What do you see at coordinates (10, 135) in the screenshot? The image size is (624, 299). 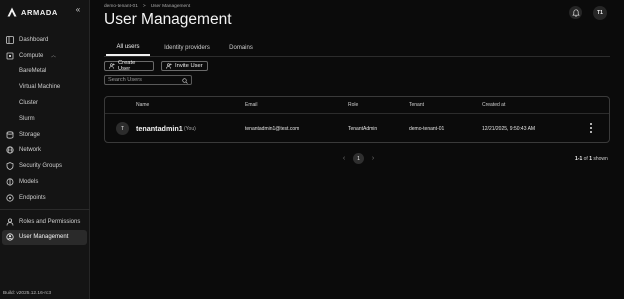 I see `storage-icon` at bounding box center [10, 135].